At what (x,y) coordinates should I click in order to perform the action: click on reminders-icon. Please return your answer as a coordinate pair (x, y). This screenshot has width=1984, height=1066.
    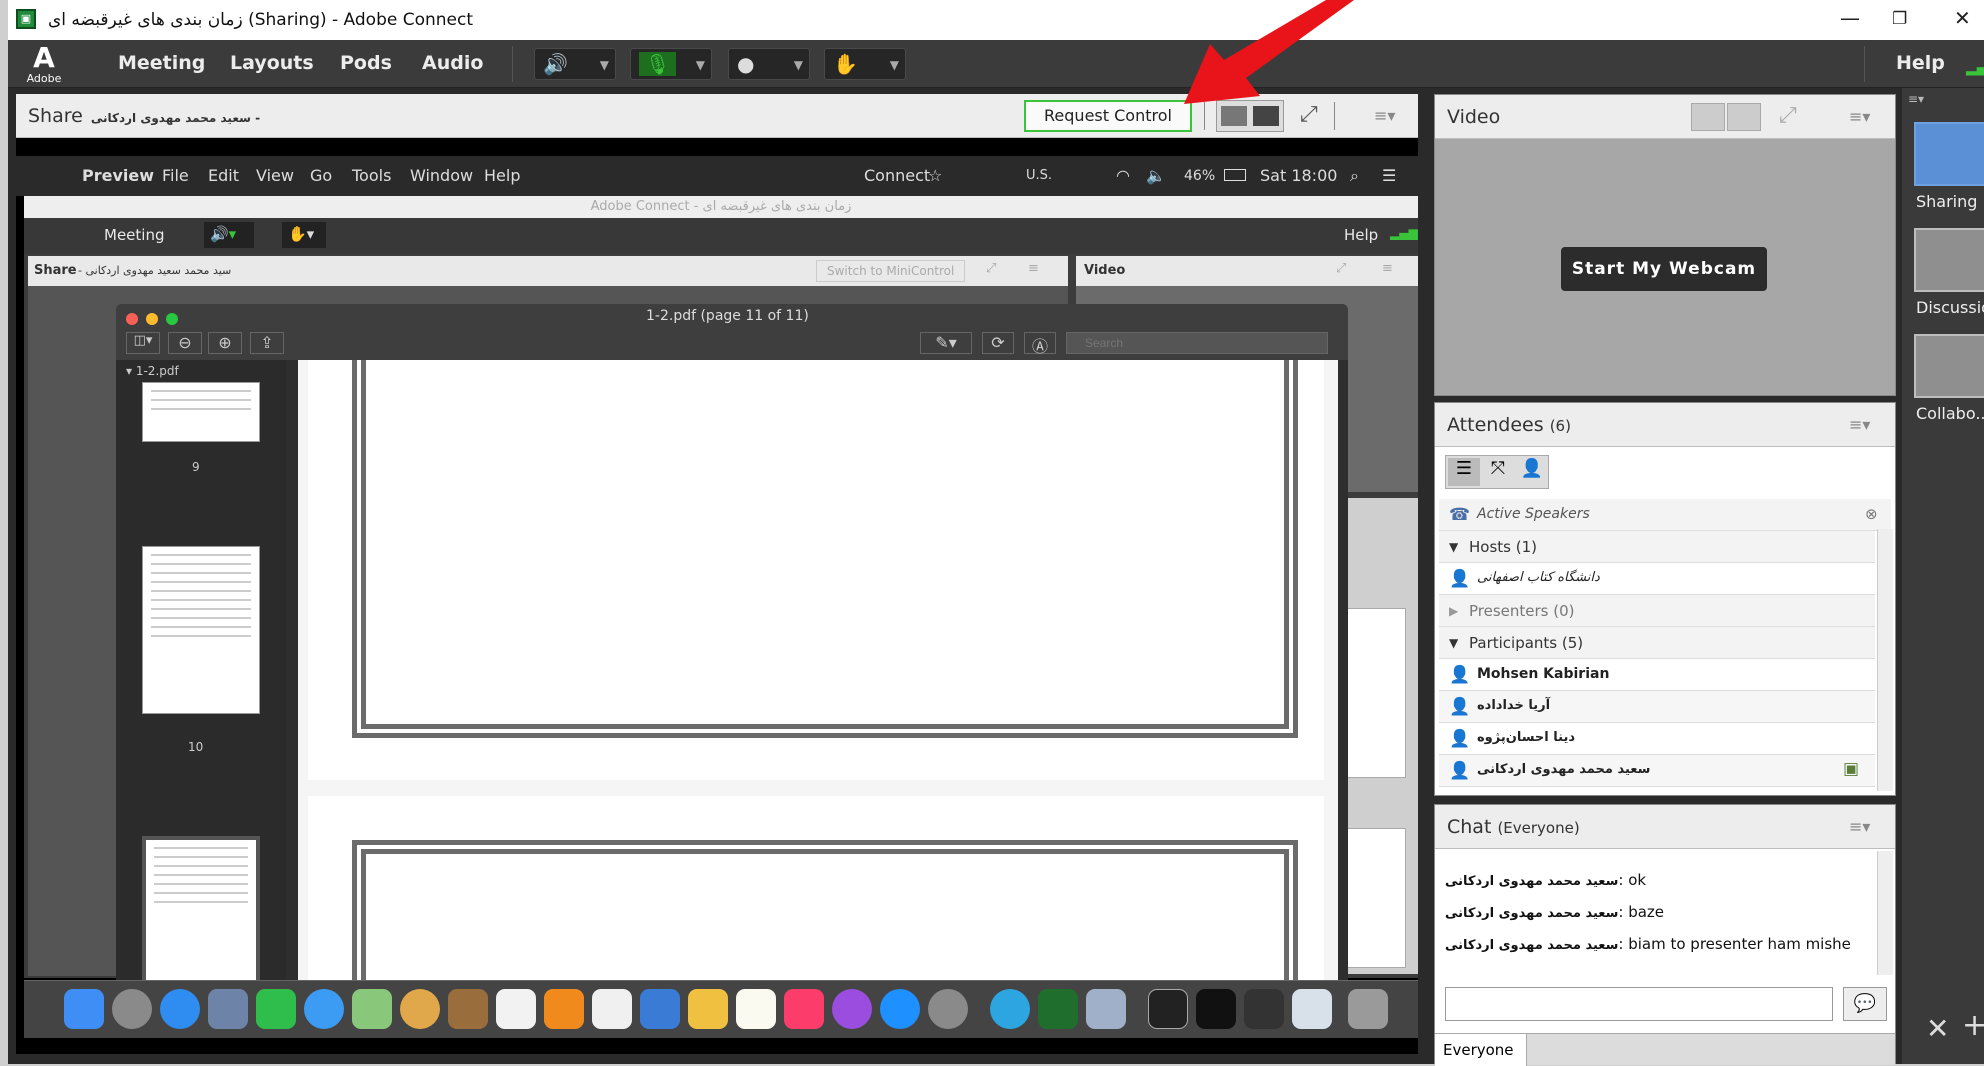
    Looking at the image, I should click on (612, 1009).